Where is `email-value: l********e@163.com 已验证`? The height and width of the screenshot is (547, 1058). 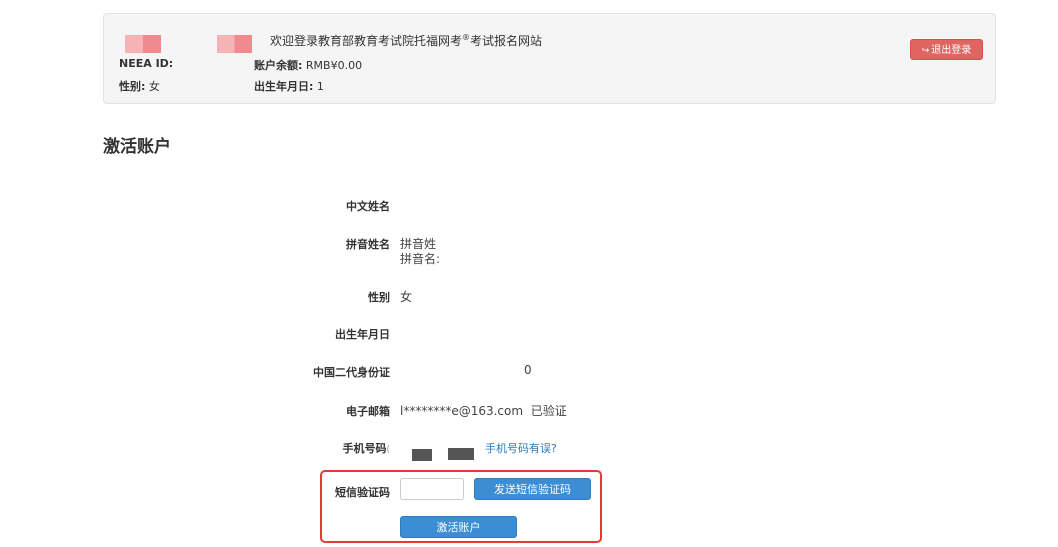
email-value: l********e@163.com 已验证 is located at coordinates (483, 411).